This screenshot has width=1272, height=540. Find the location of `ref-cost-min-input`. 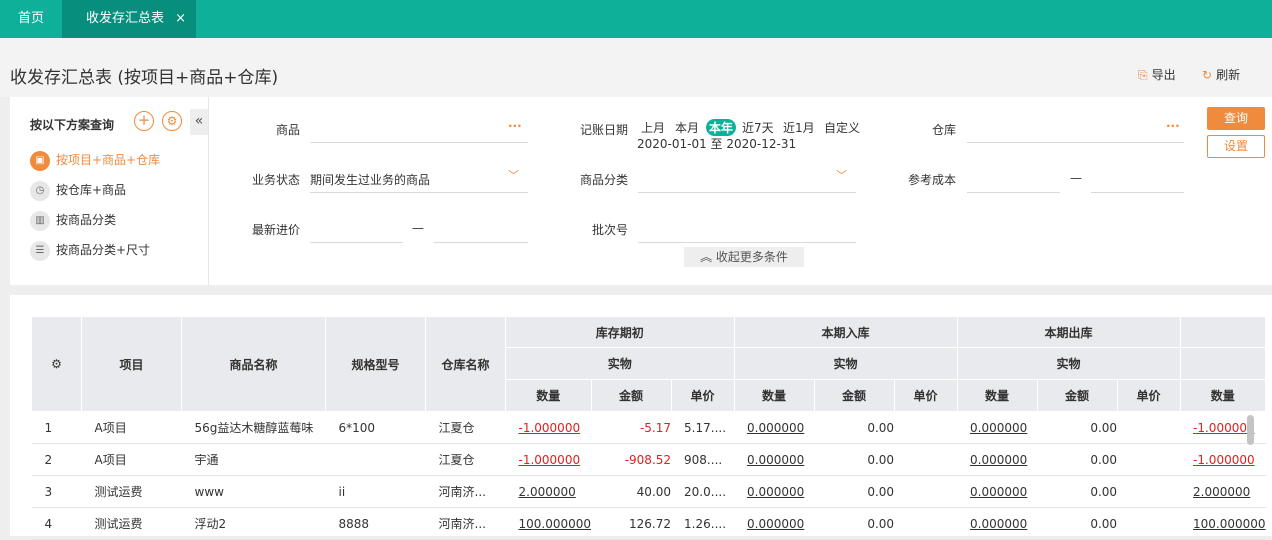

ref-cost-min-input is located at coordinates (1013, 192).